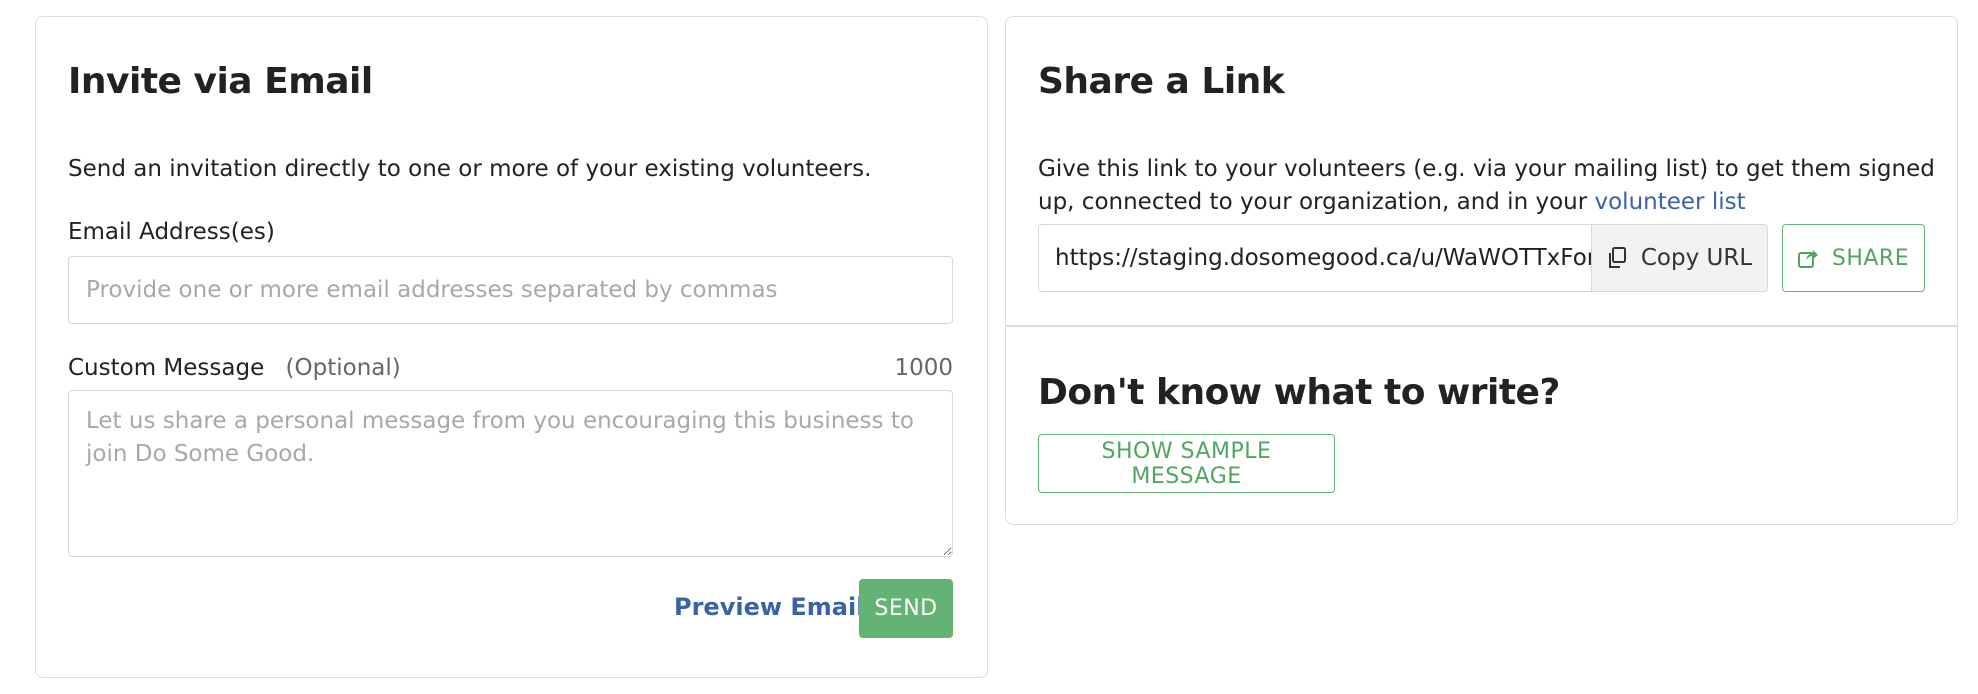  Describe the element at coordinates (1186, 463) in the screenshot. I see `show-sample-message-button: SHOW SAMPLE MESSAGE` at that location.